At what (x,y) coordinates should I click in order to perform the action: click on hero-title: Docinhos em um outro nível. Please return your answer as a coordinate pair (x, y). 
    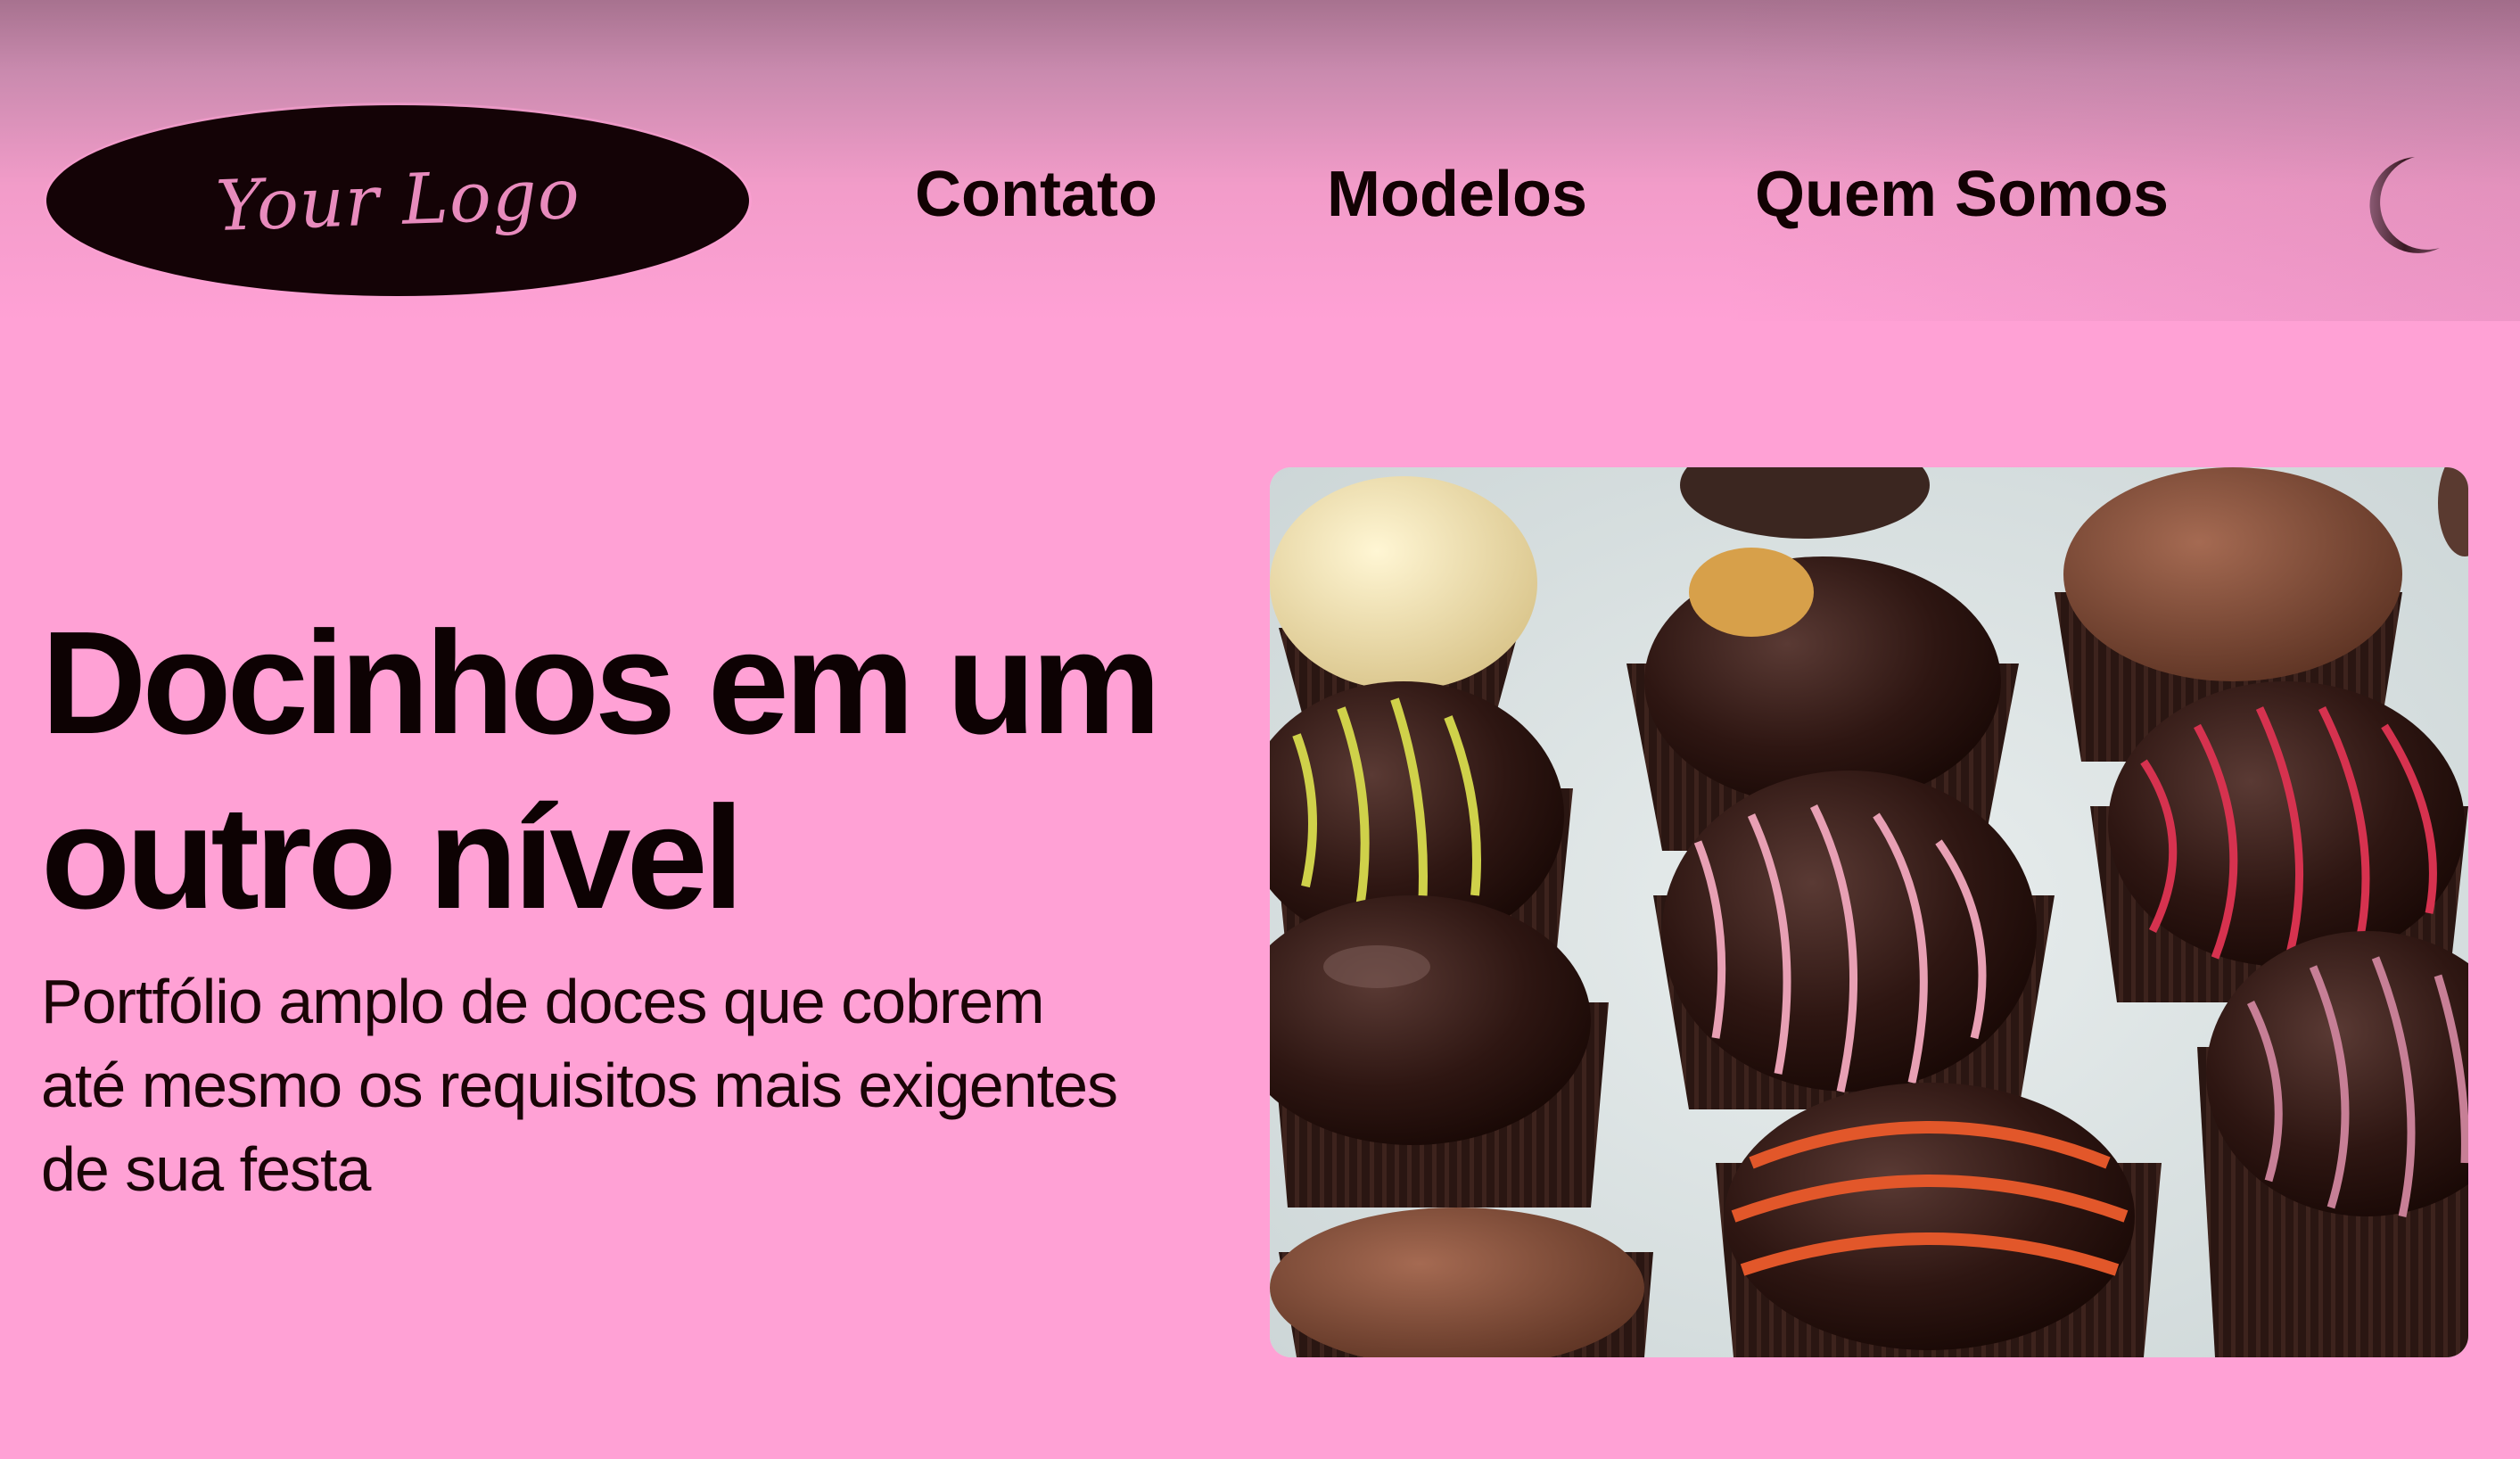
    Looking at the image, I should click on (647, 770).